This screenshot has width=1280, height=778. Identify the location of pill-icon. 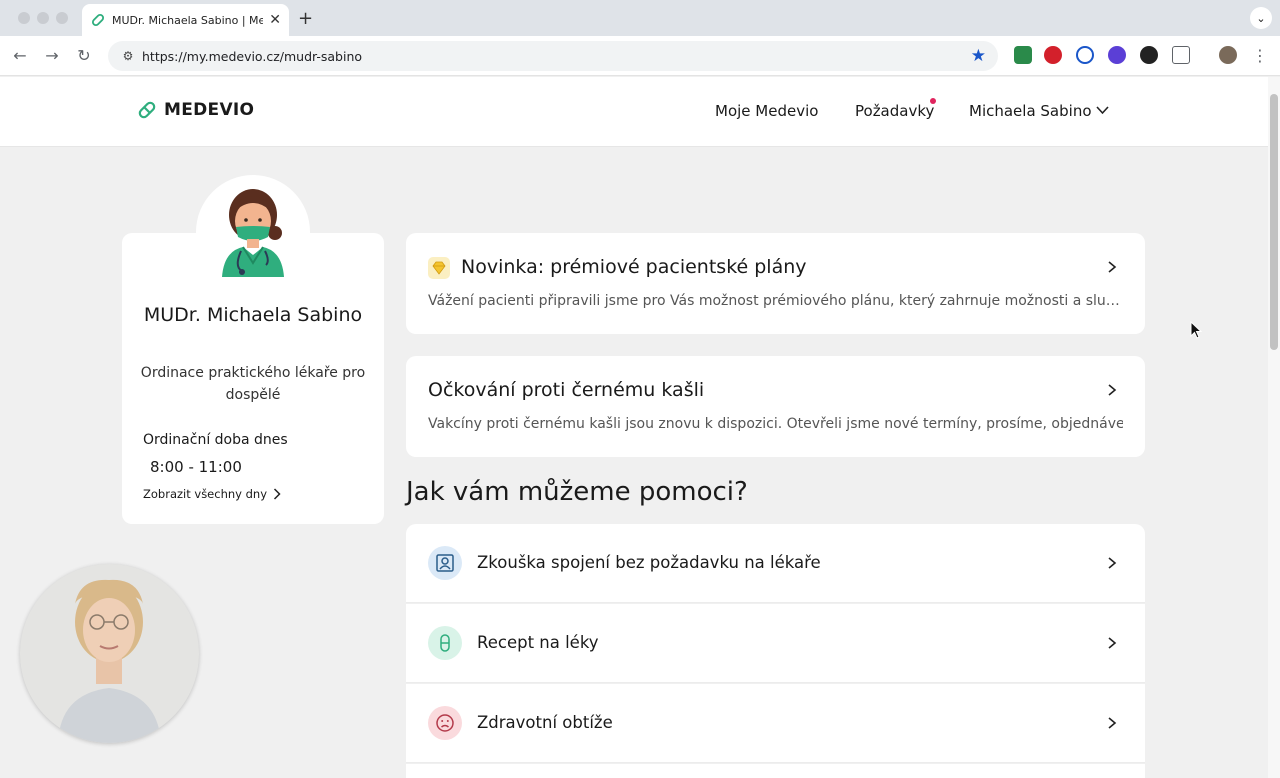
(445, 643).